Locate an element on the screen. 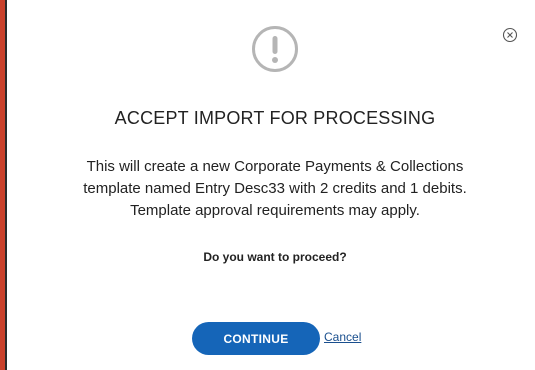 This screenshot has width=535, height=370. warning-icon is located at coordinates (275, 49).